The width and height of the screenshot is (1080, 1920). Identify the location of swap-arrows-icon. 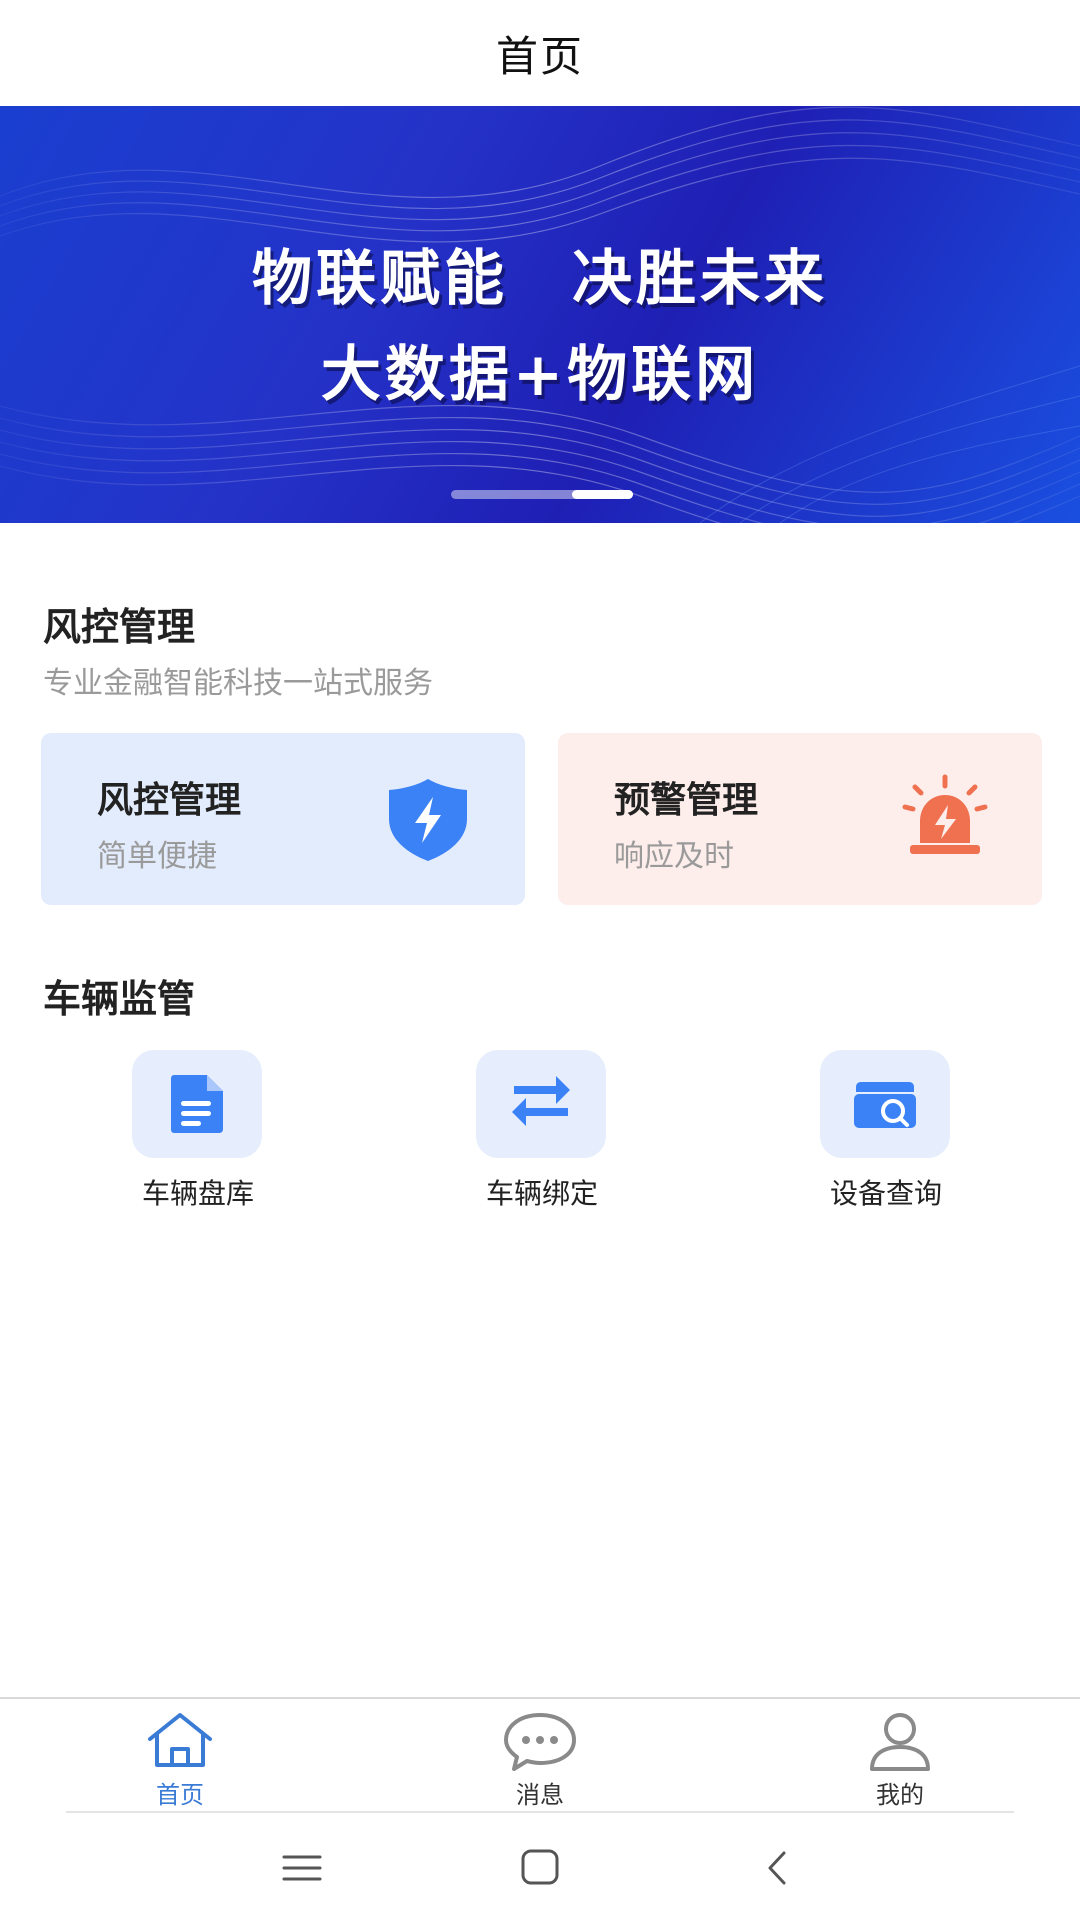
(541, 1101).